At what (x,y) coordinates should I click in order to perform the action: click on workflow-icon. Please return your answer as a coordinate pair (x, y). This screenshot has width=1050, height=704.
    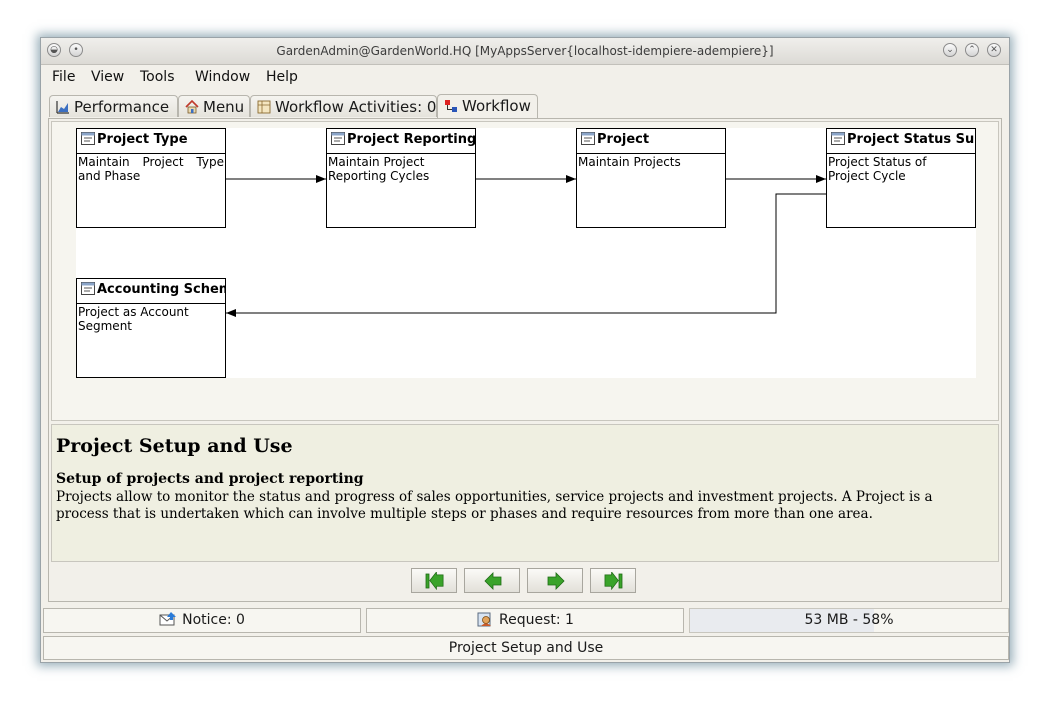
    Looking at the image, I should click on (451, 106).